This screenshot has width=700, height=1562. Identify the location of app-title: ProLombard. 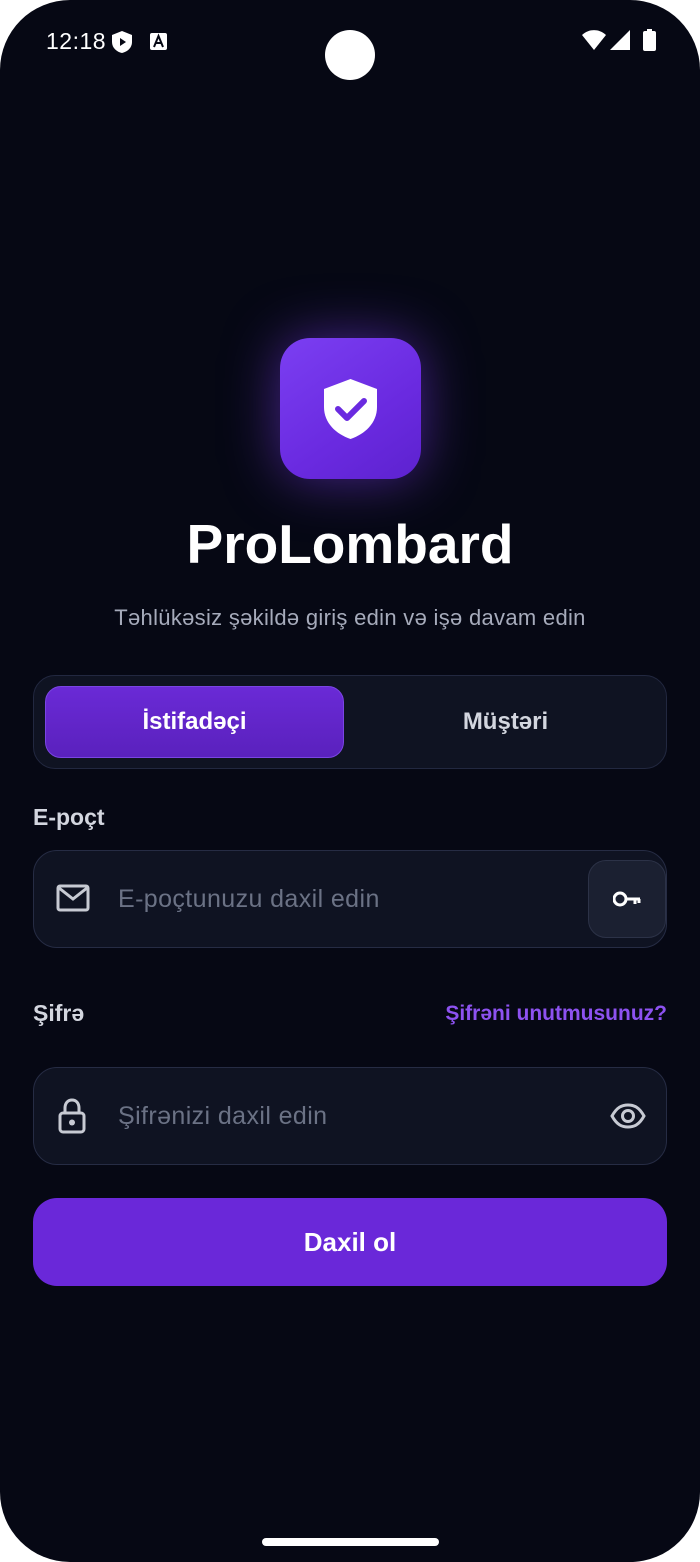
(350, 544).